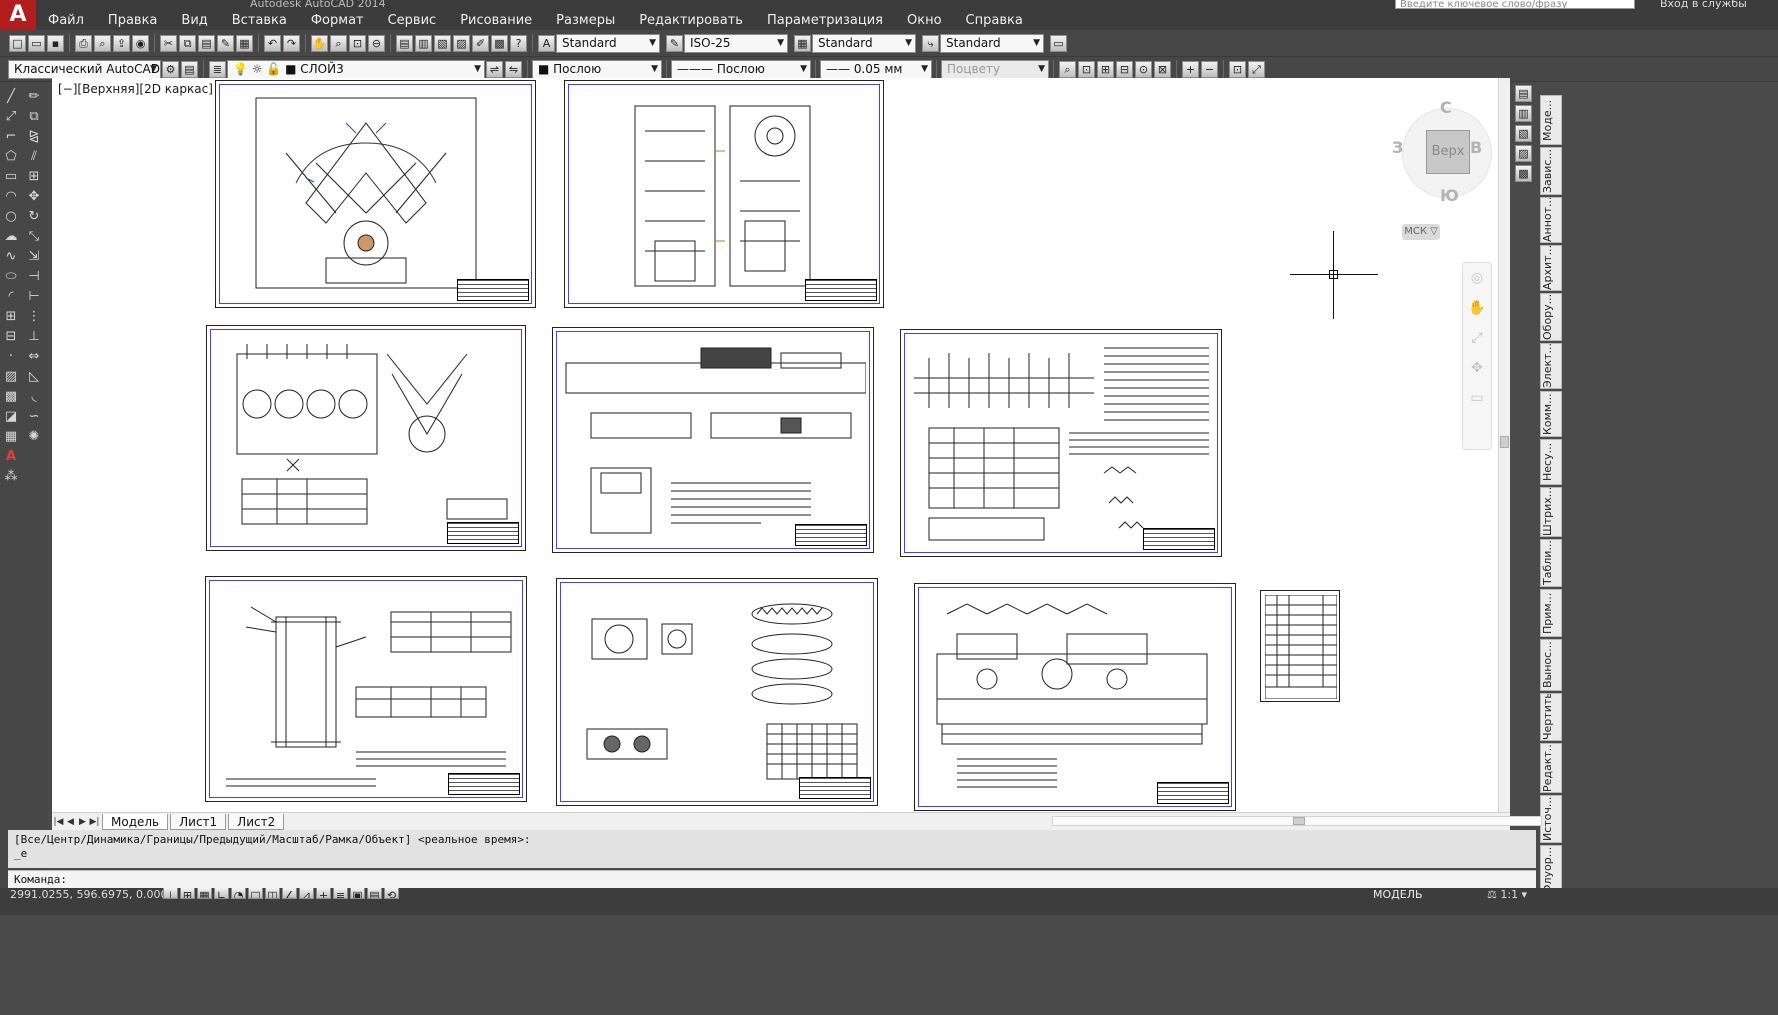 This screenshot has height=1015, width=1778. What do you see at coordinates (34, 356) in the screenshot?
I see `join-icon: ⇔` at bounding box center [34, 356].